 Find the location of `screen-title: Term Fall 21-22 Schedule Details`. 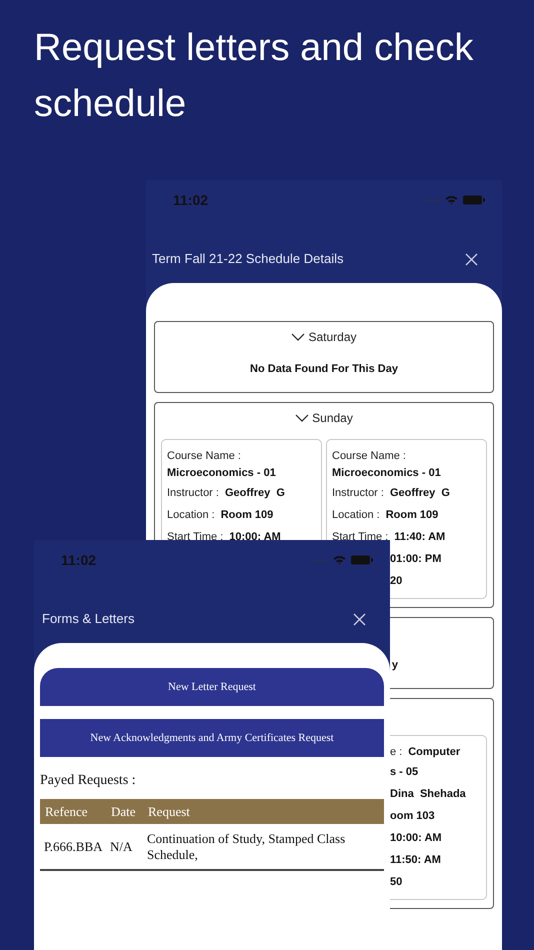

screen-title: Term Fall 21-22 Schedule Details is located at coordinates (248, 259).